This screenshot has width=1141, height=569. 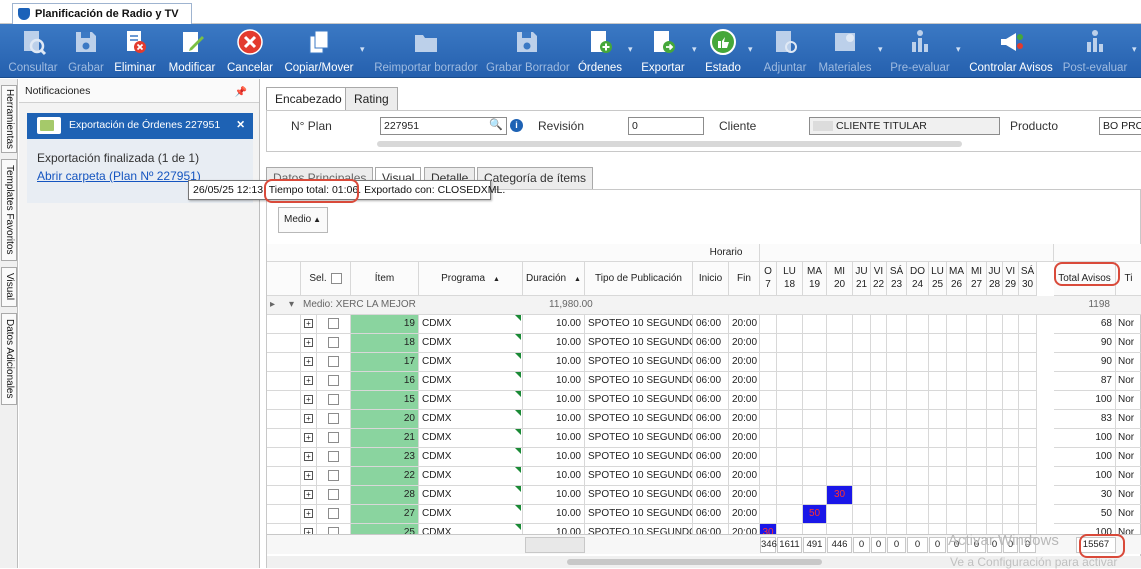 What do you see at coordinates (86, 51) in the screenshot?
I see `save-button: Grabar` at bounding box center [86, 51].